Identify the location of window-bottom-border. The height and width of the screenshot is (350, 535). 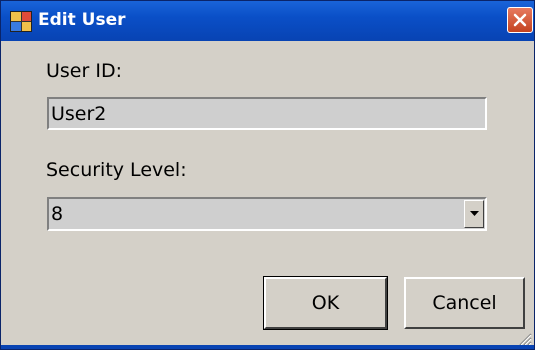
(267, 347).